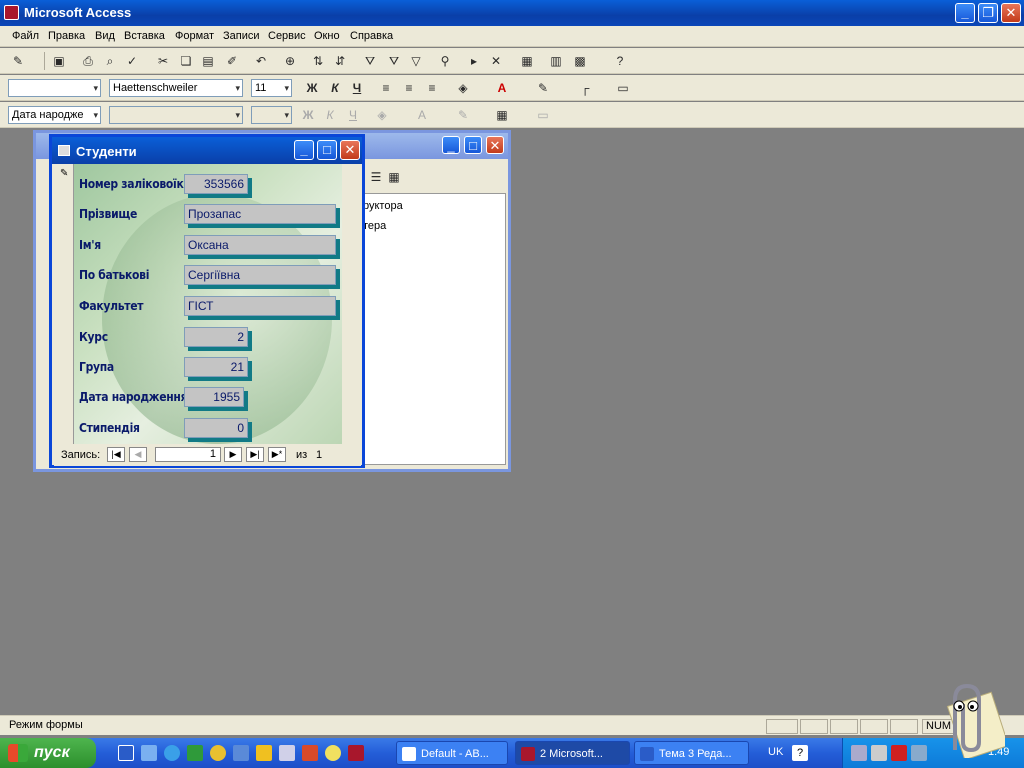 This screenshot has width=1024, height=768. I want to click on surname-field: Прозапас, so click(260, 214).